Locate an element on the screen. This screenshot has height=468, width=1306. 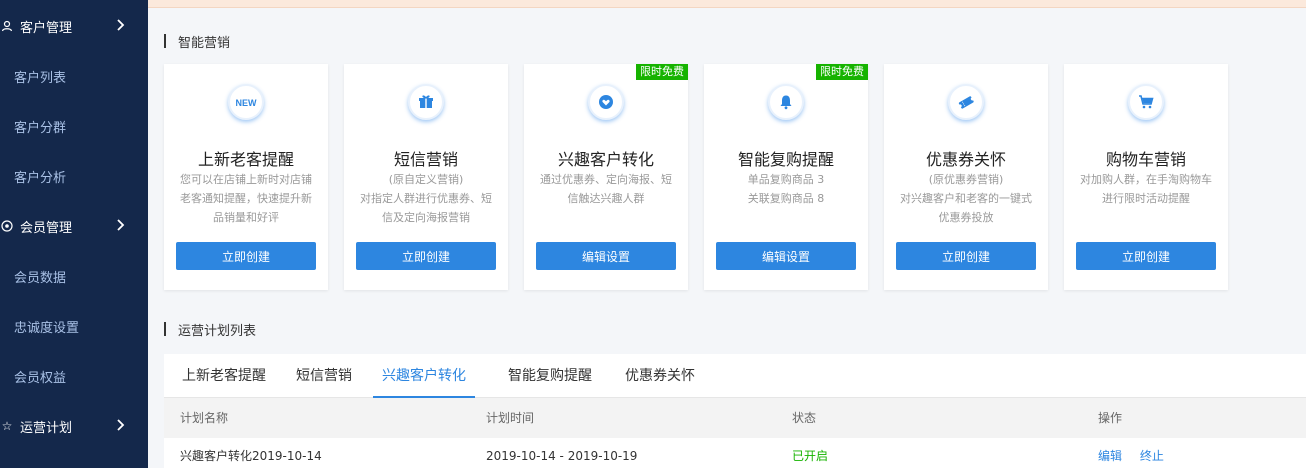
card-smart-repurchase: 限时免费 智能复购提醒 单品复购商品 3 关联复购商品 8 编辑设置 is located at coordinates (786, 177).